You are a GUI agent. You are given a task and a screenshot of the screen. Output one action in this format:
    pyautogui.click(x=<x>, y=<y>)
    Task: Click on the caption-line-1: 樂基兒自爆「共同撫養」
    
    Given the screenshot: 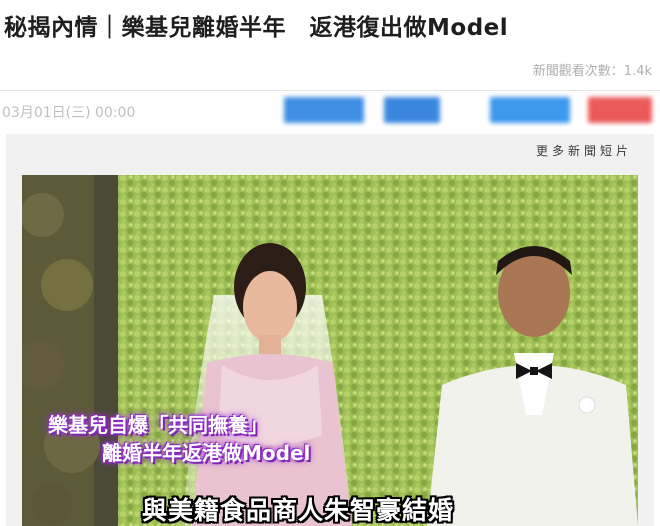 What is the action you would take?
    pyautogui.click(x=158, y=425)
    